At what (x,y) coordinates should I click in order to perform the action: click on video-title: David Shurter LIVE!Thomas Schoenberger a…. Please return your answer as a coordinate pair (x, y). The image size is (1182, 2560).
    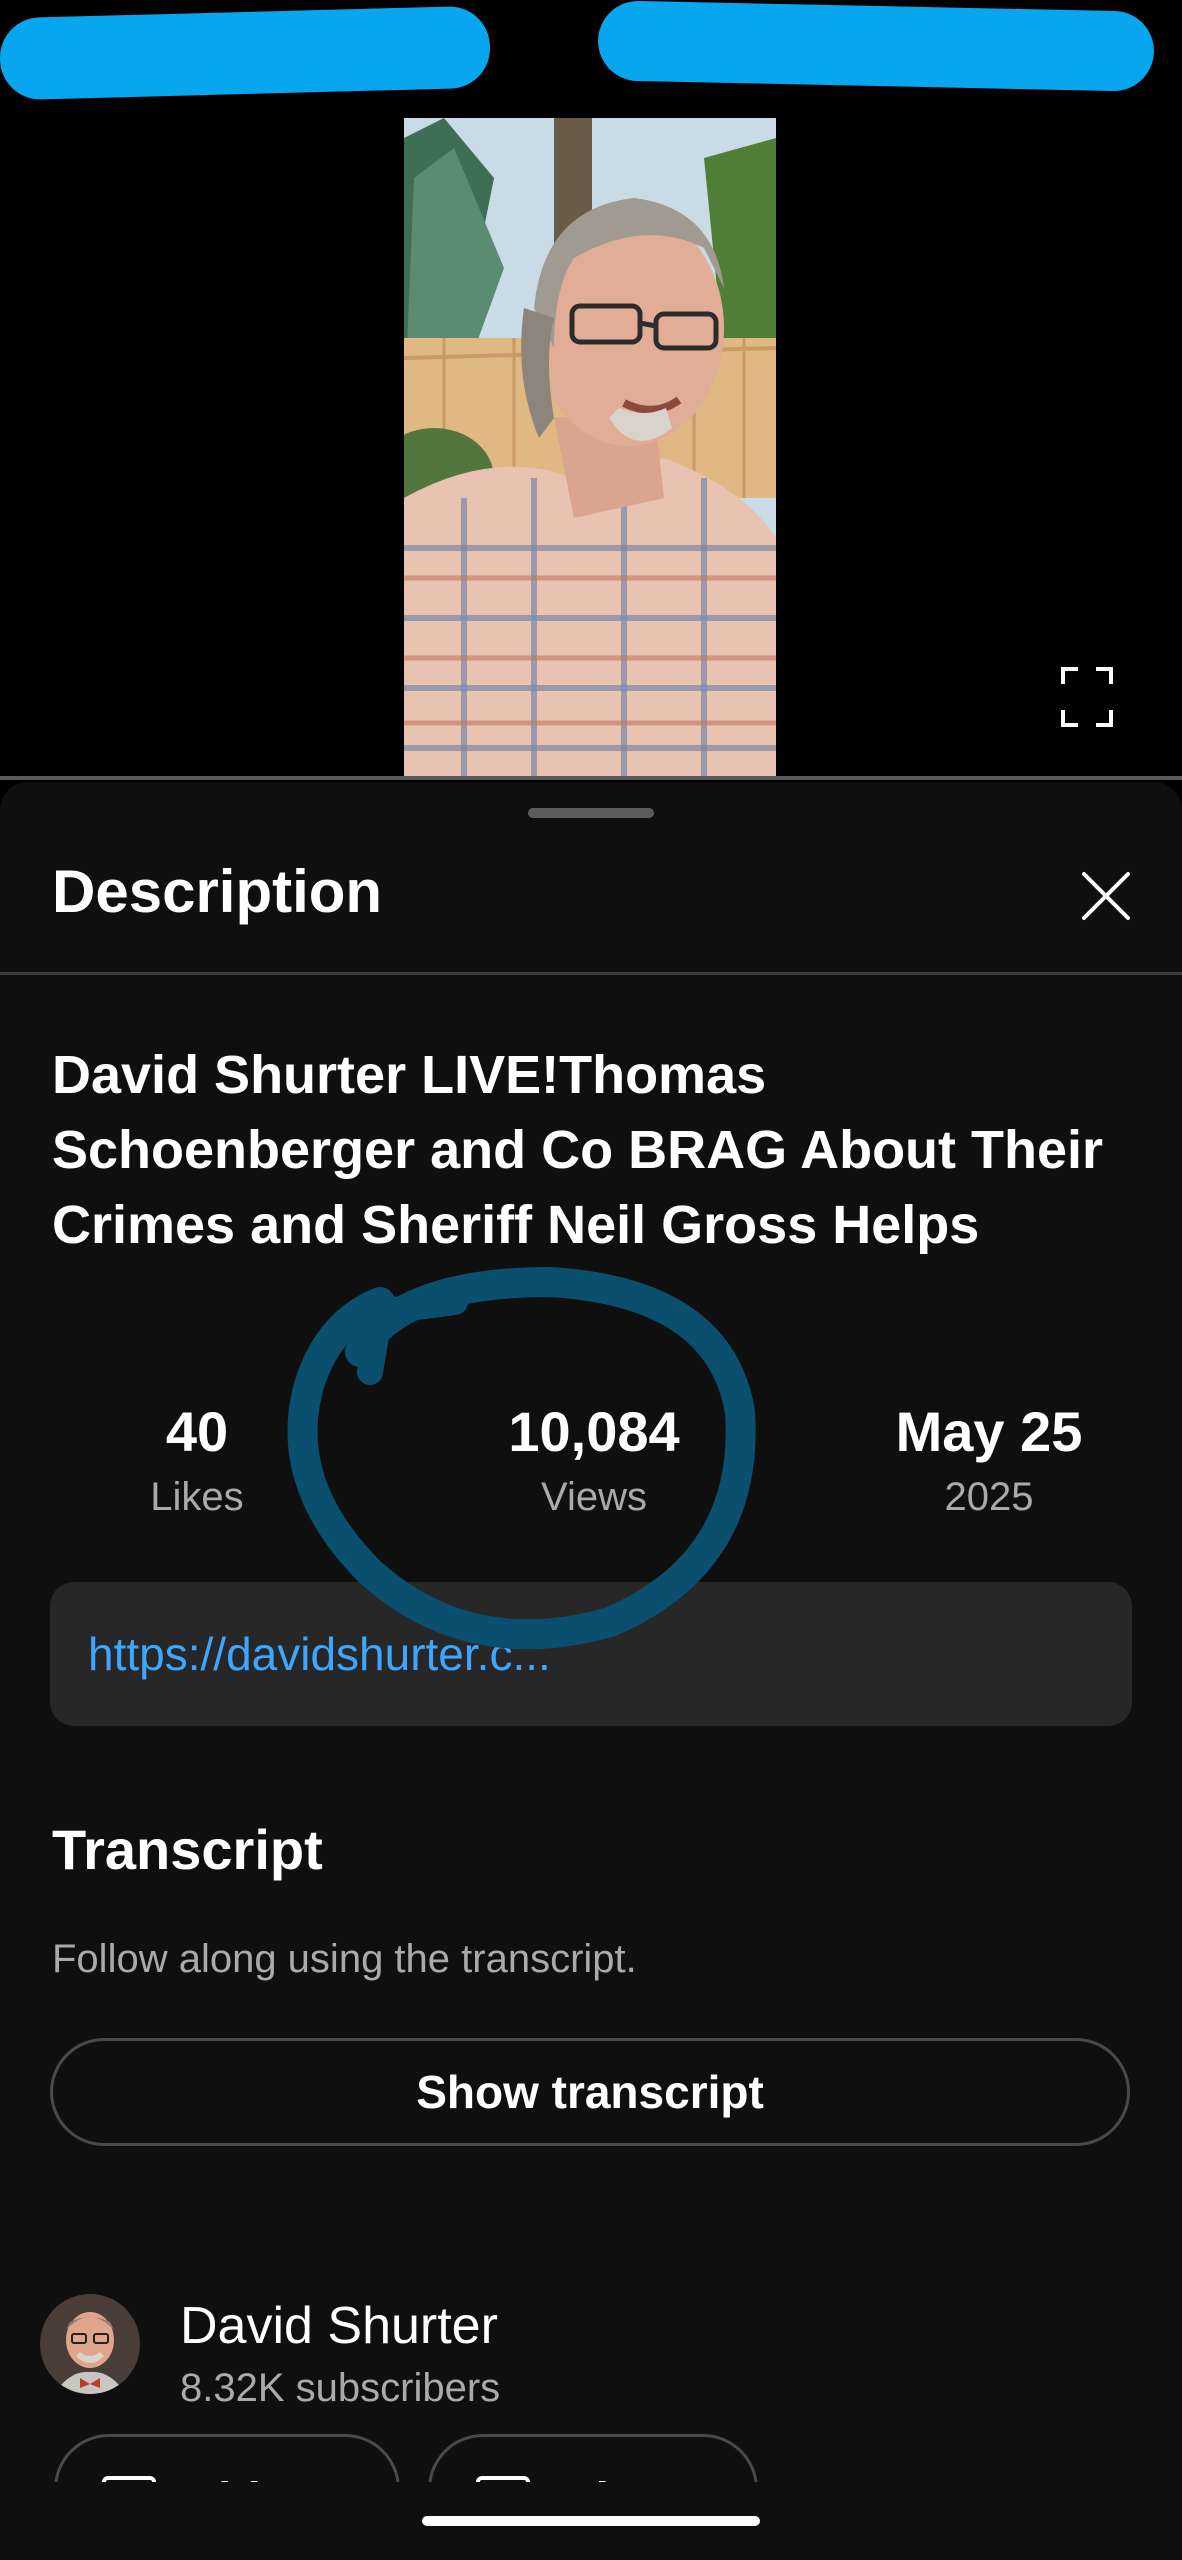
    Looking at the image, I should click on (578, 1150).